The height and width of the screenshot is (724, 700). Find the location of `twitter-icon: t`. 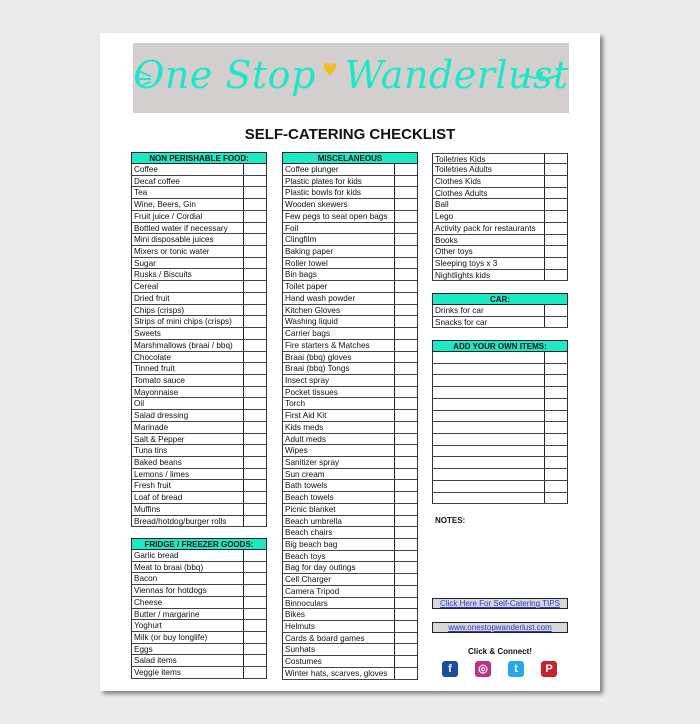

twitter-icon: t is located at coordinates (516, 669).